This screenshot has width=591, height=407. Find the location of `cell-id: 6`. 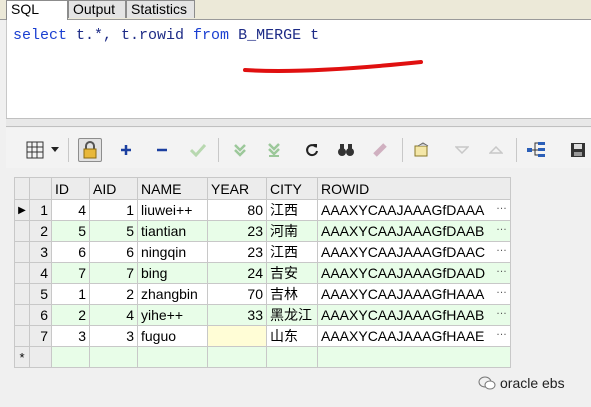

cell-id: 6 is located at coordinates (70, 252).